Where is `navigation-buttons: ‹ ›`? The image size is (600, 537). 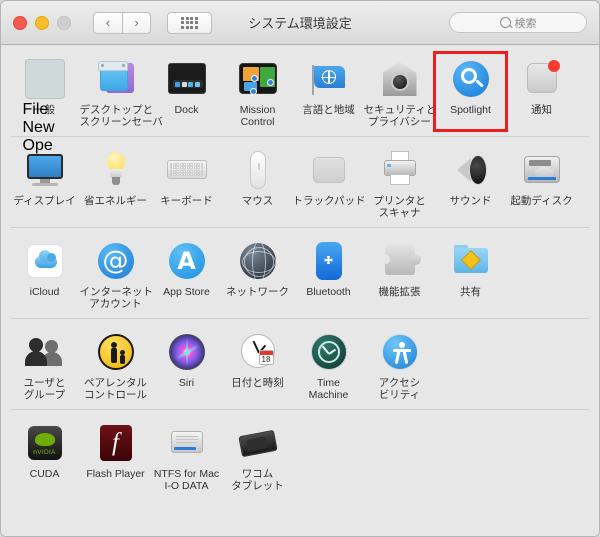 navigation-buttons: ‹ › is located at coordinates (122, 22).